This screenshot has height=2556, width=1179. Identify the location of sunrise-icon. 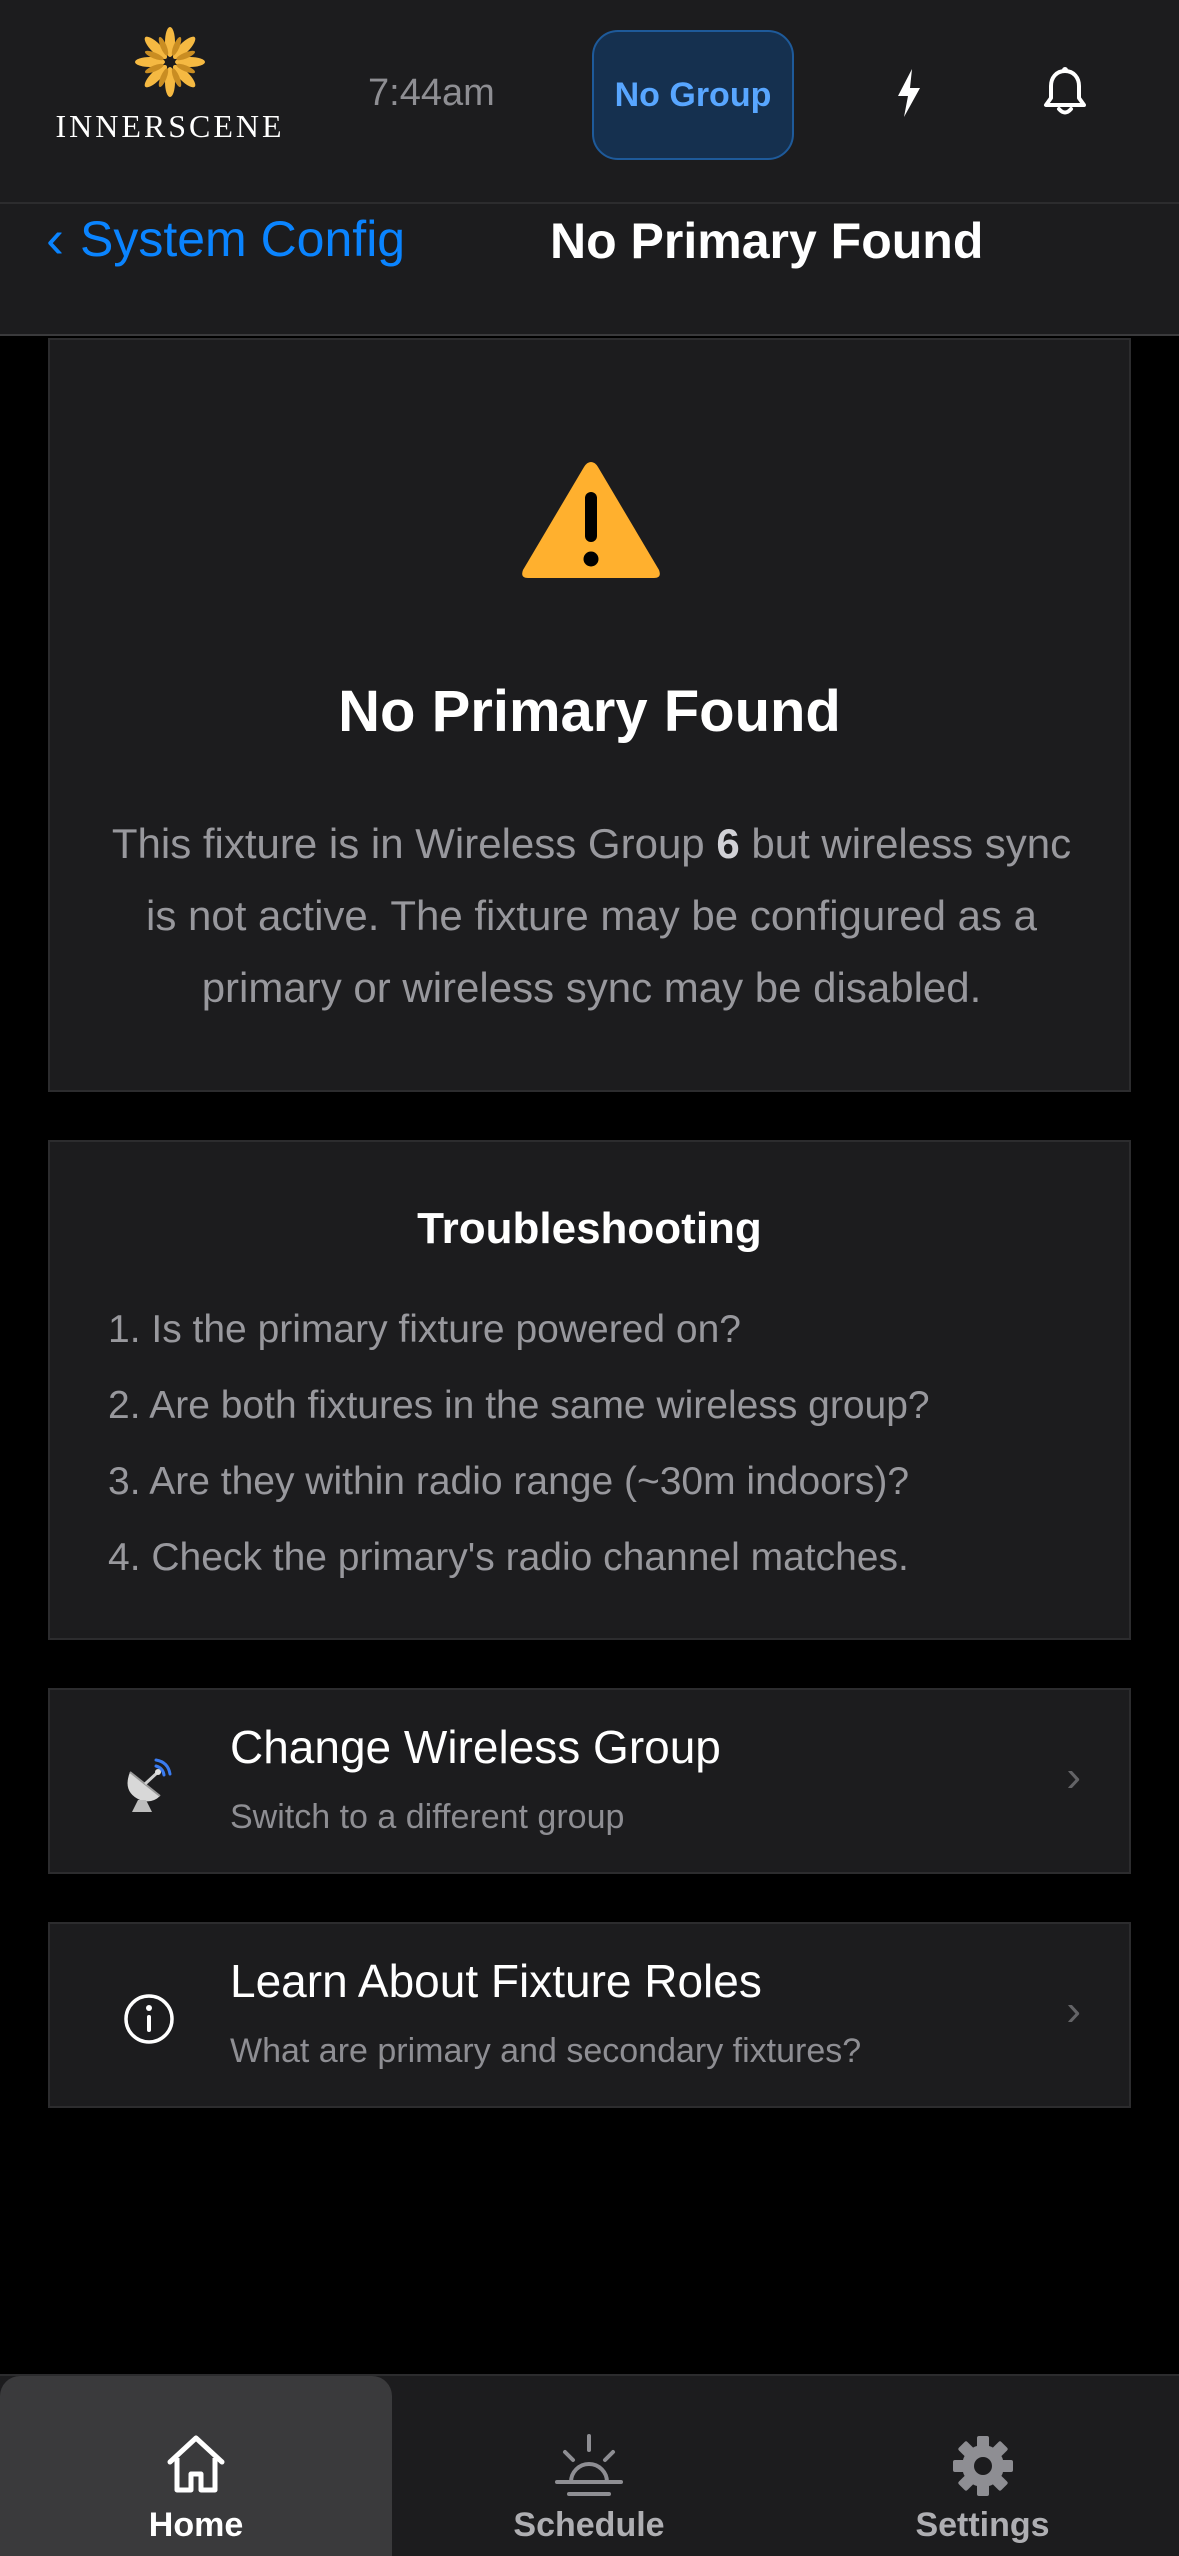
(589, 2468).